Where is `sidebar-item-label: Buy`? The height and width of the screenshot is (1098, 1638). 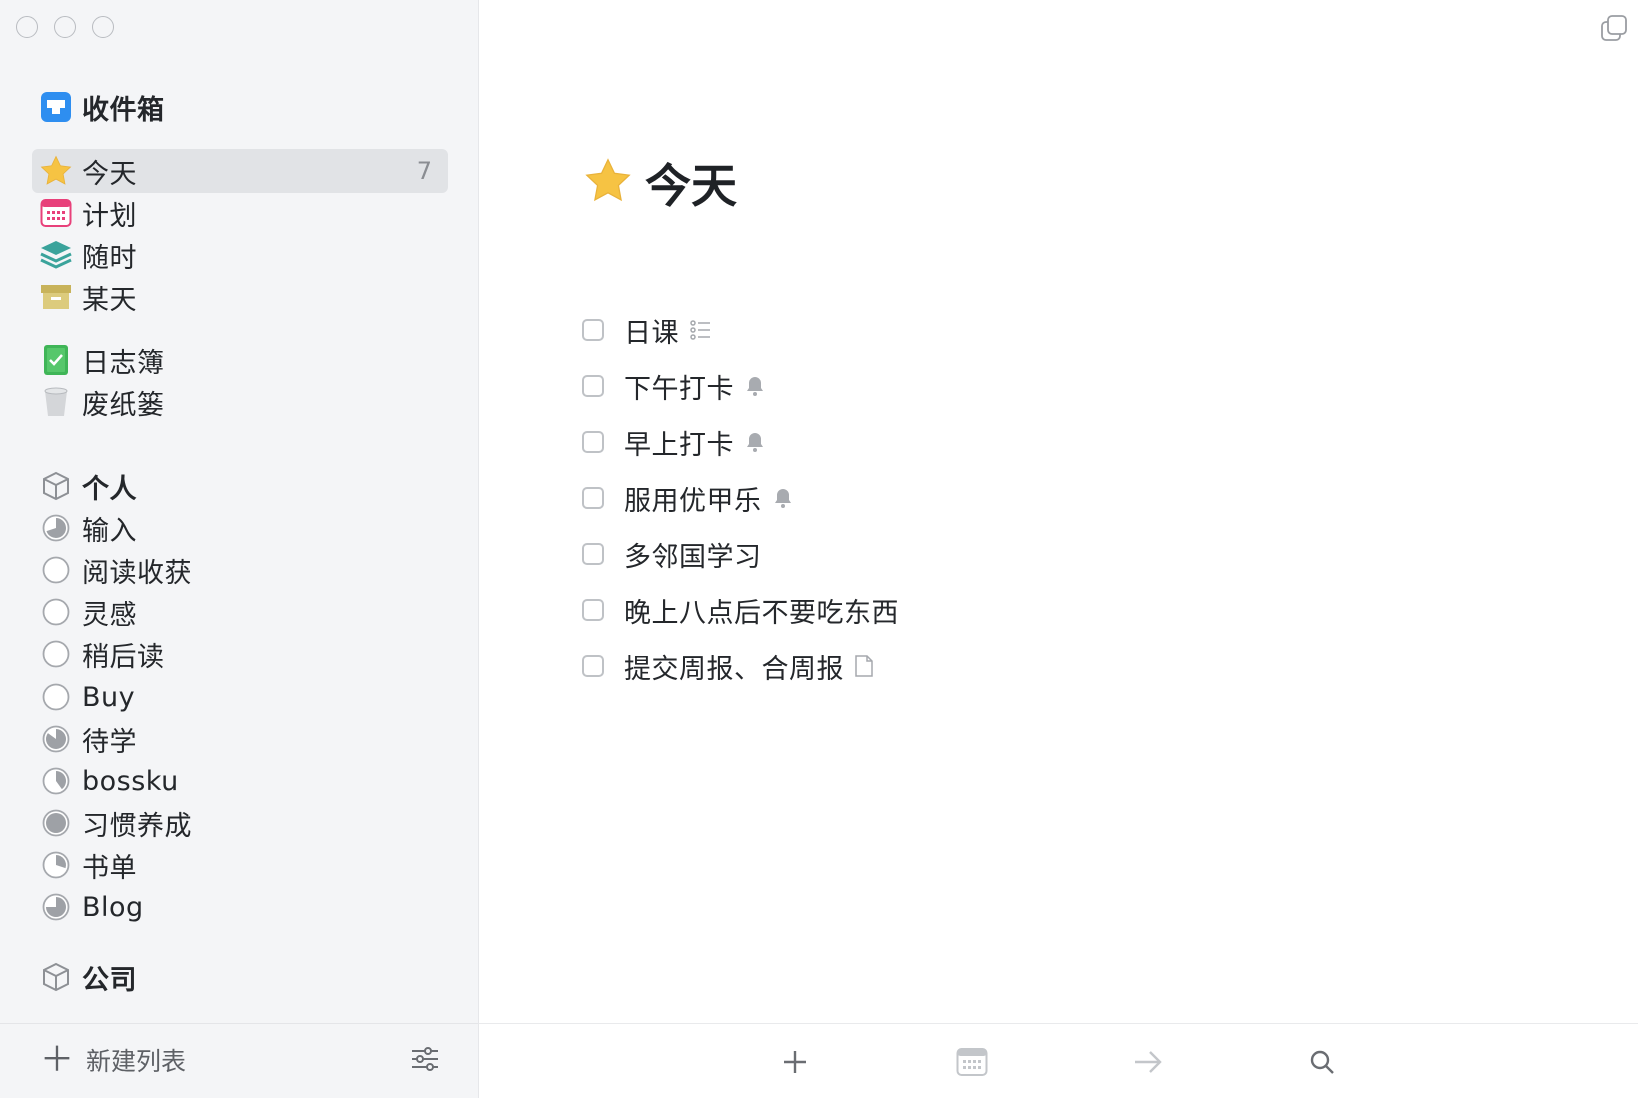 sidebar-item-label: Buy is located at coordinates (109, 697).